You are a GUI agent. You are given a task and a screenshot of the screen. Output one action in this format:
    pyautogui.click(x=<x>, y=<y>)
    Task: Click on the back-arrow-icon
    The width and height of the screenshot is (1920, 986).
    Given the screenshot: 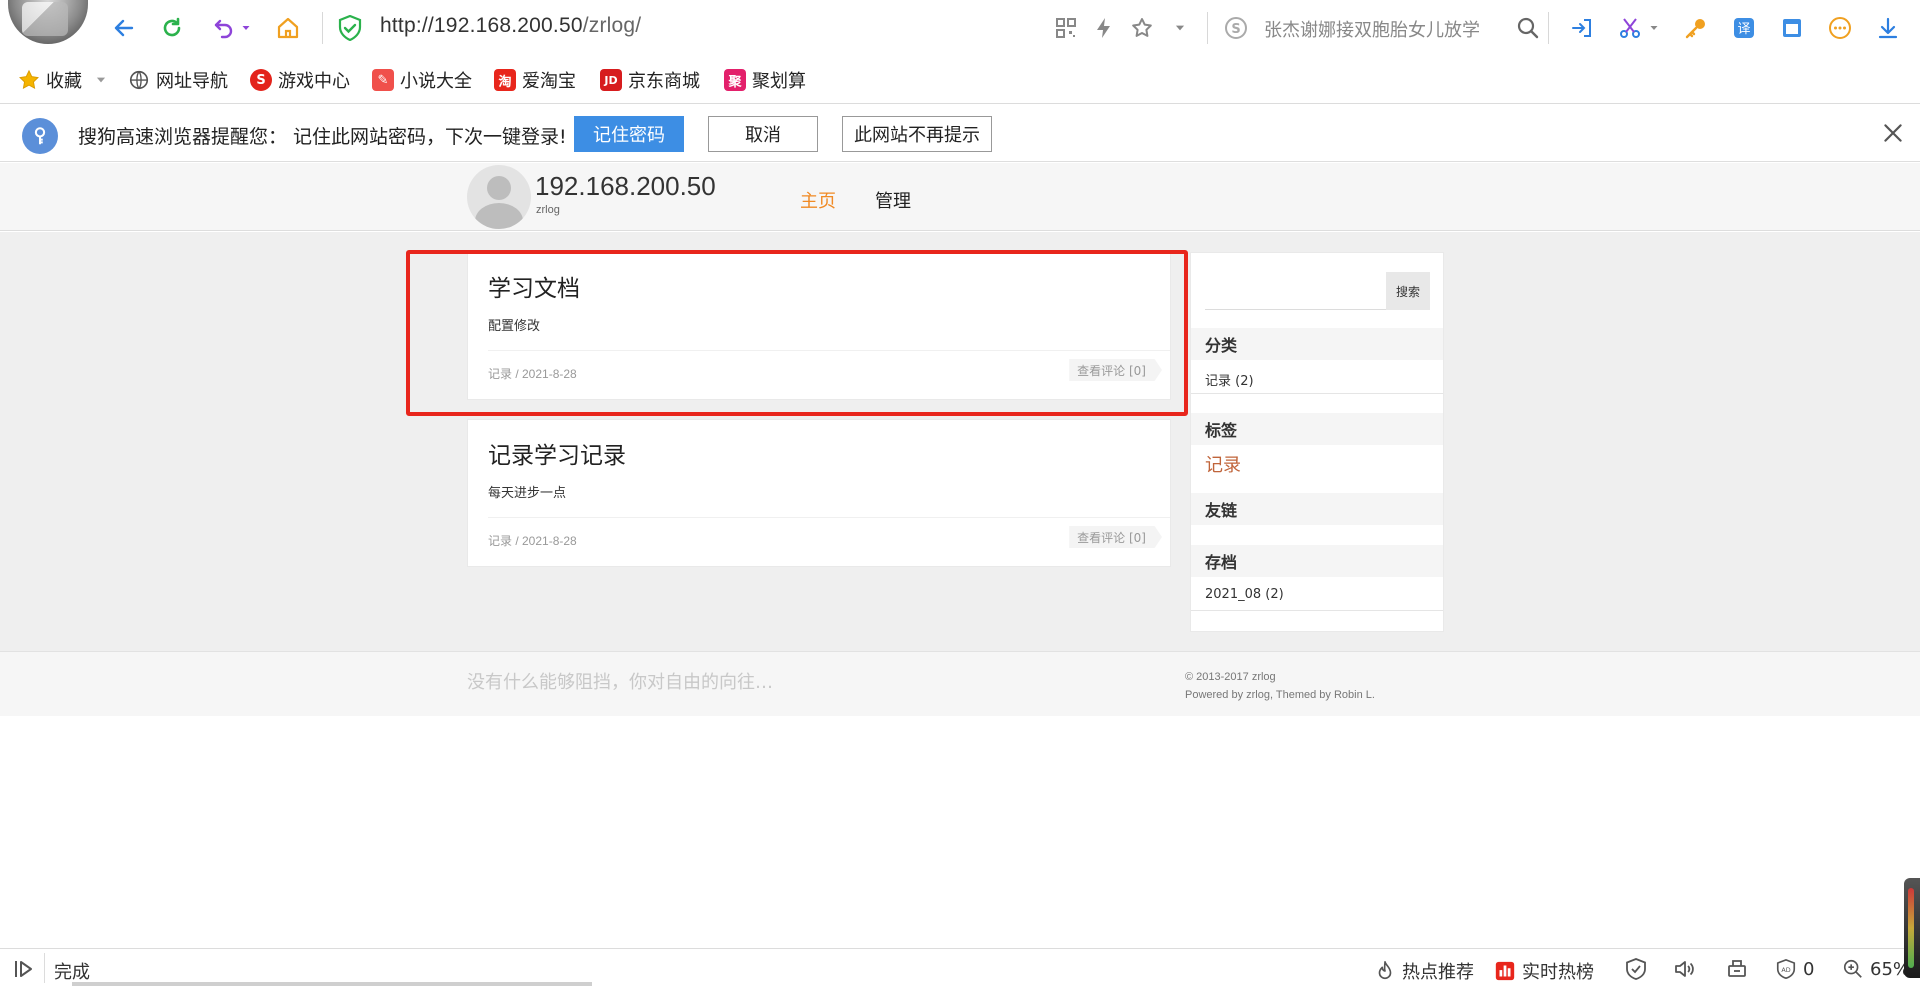 What is the action you would take?
    pyautogui.click(x=124, y=28)
    